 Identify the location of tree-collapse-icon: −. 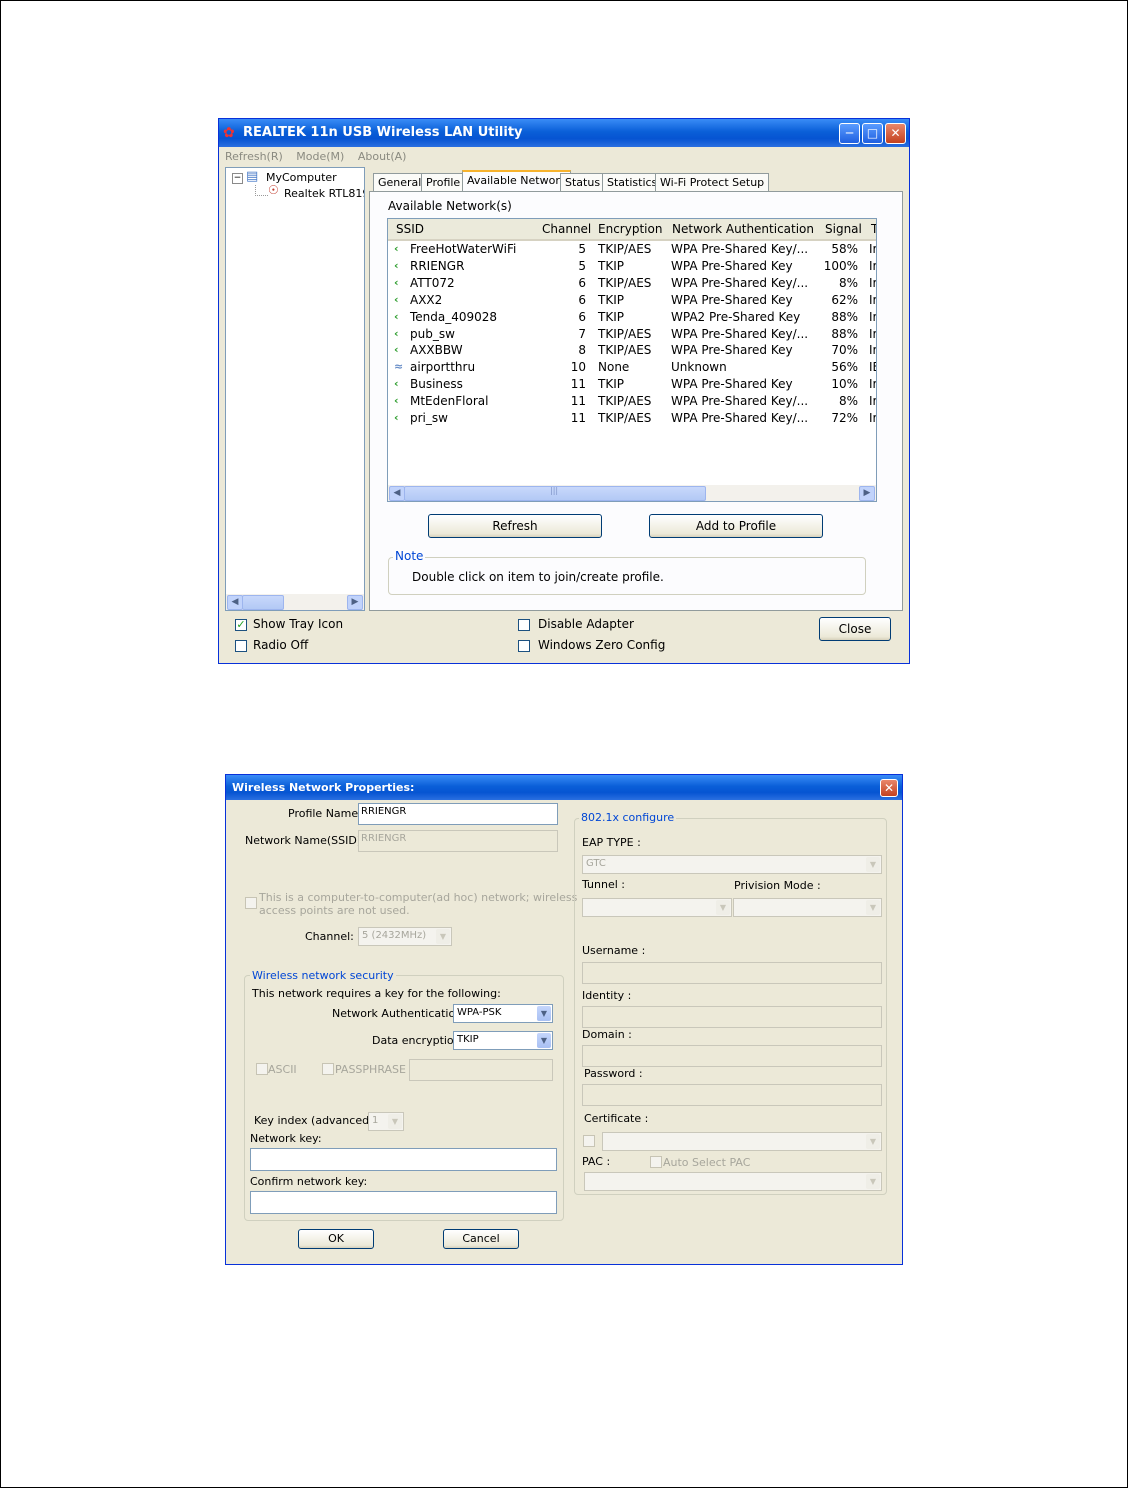
(237, 178).